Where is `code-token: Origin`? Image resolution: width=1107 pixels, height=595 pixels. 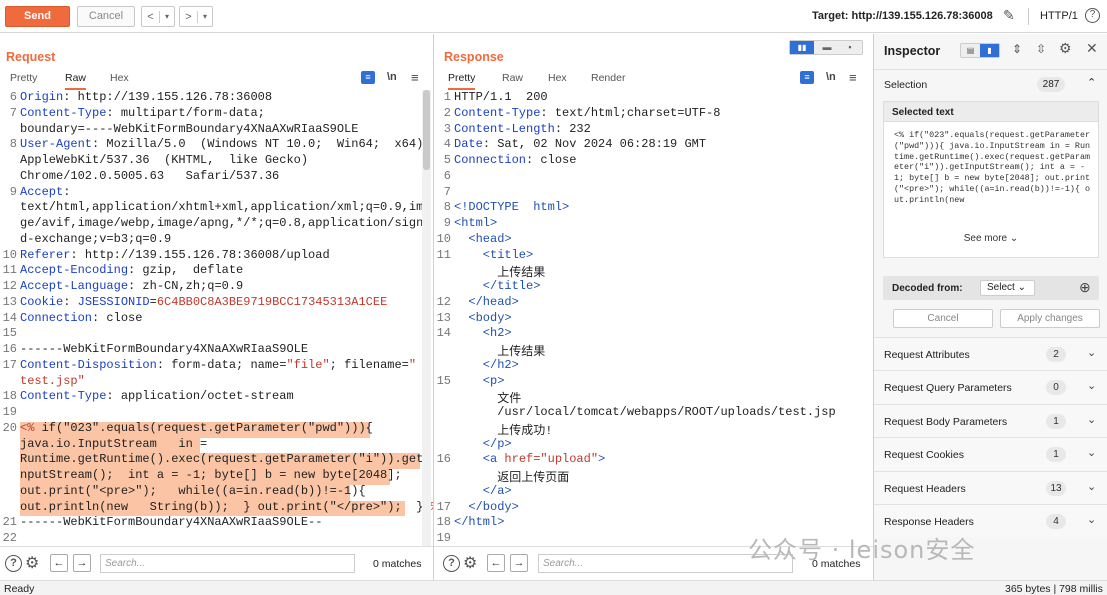
code-token: Origin is located at coordinates (42, 97).